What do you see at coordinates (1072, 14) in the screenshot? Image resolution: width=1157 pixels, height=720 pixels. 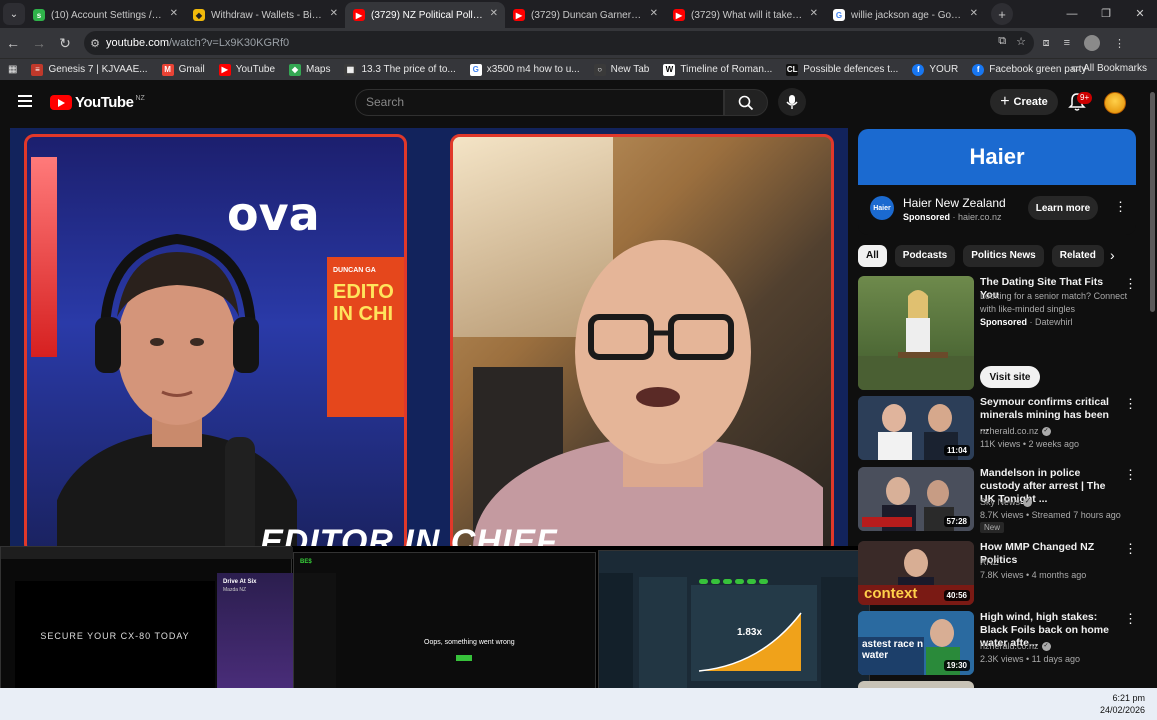 I see `minimize-icon: —` at bounding box center [1072, 14].